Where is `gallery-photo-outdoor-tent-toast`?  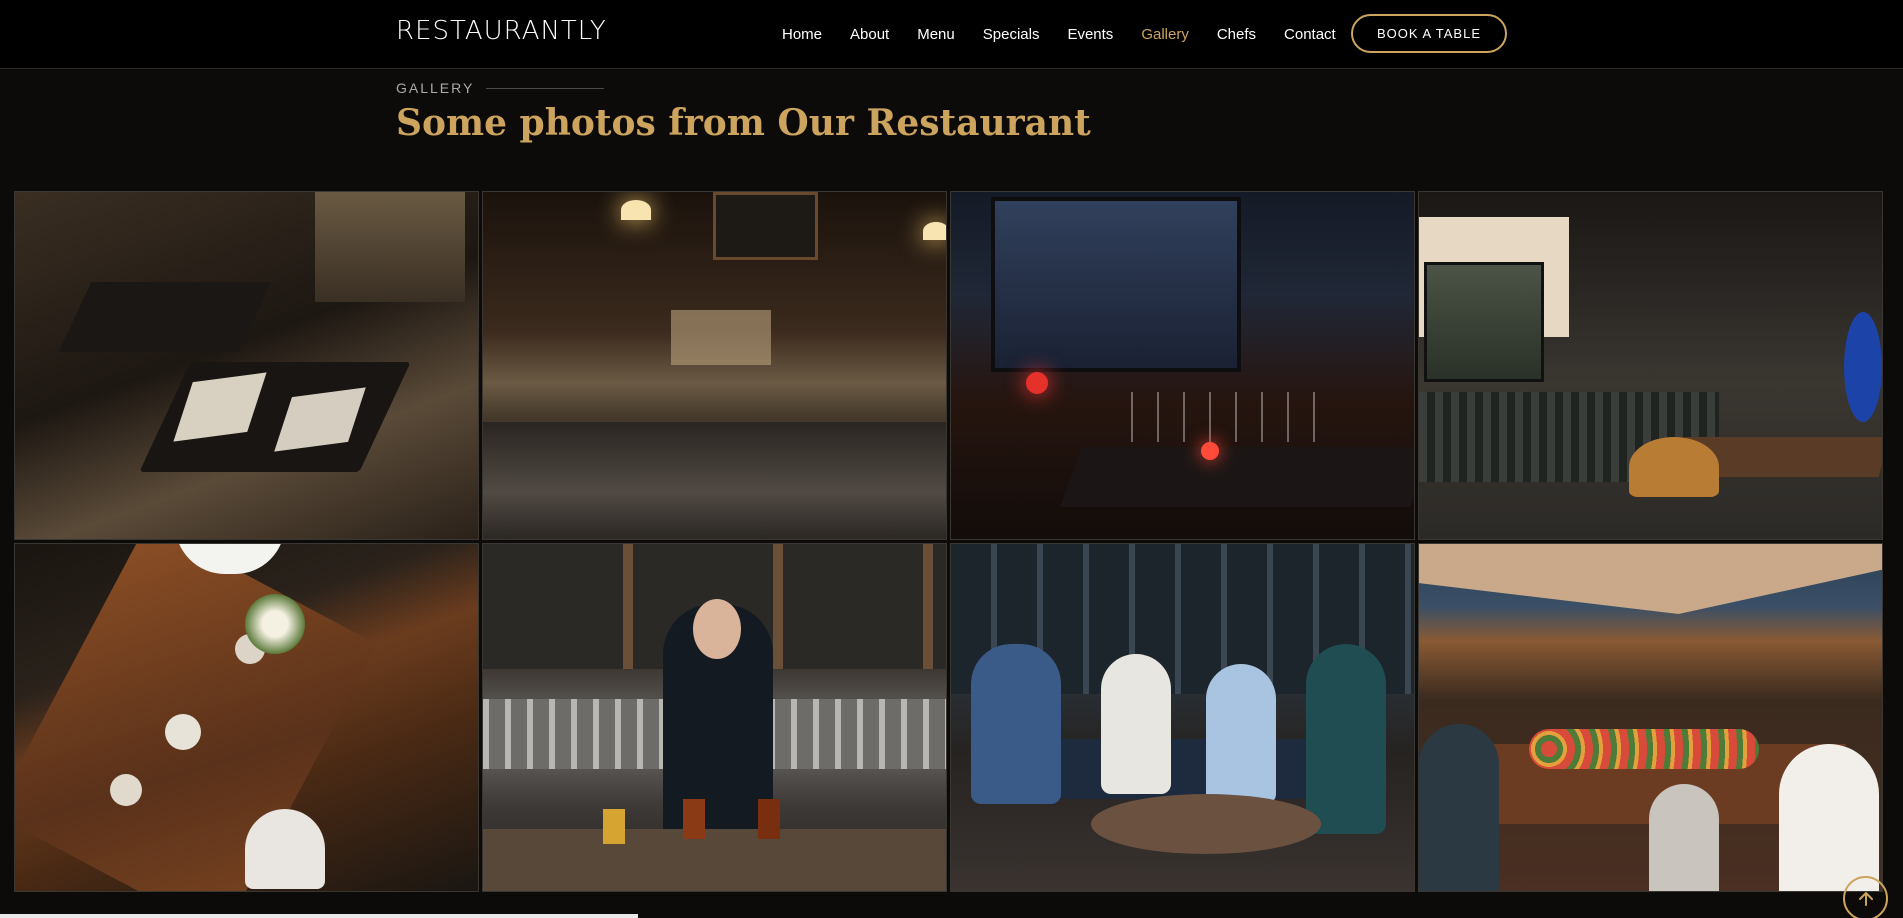
gallery-photo-outdoor-tent-toast is located at coordinates (1650, 717).